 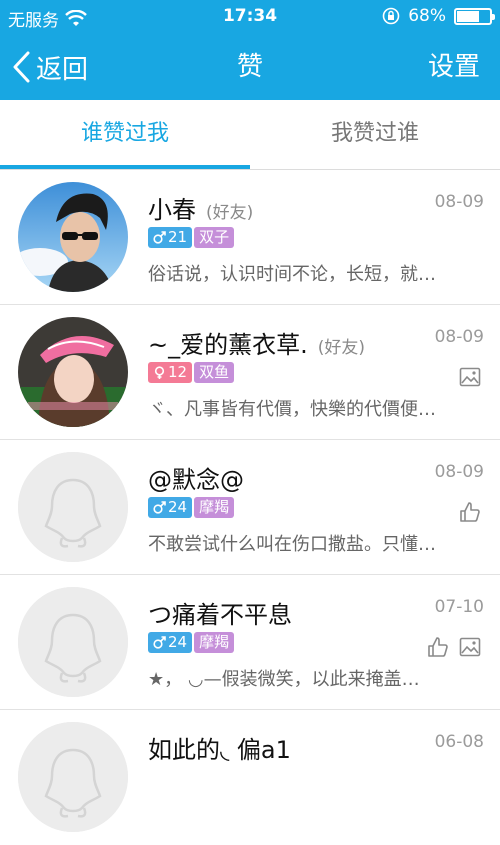 What do you see at coordinates (220, 615) in the screenshot?
I see `user-name: つ痛着不平息` at bounding box center [220, 615].